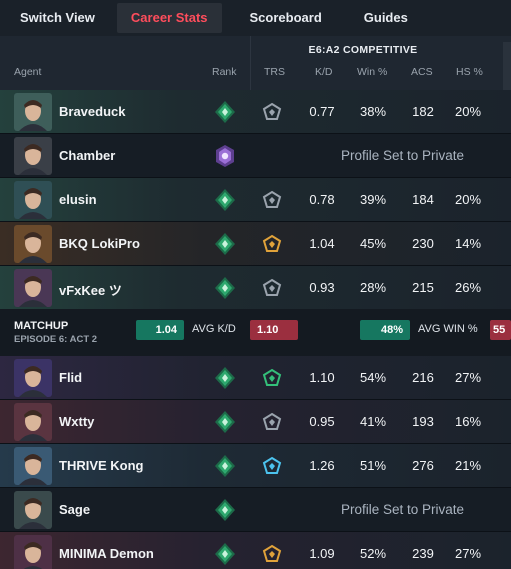 The width and height of the screenshot is (511, 569). What do you see at coordinates (322, 421) in the screenshot?
I see `kd-value: 0.95` at bounding box center [322, 421].